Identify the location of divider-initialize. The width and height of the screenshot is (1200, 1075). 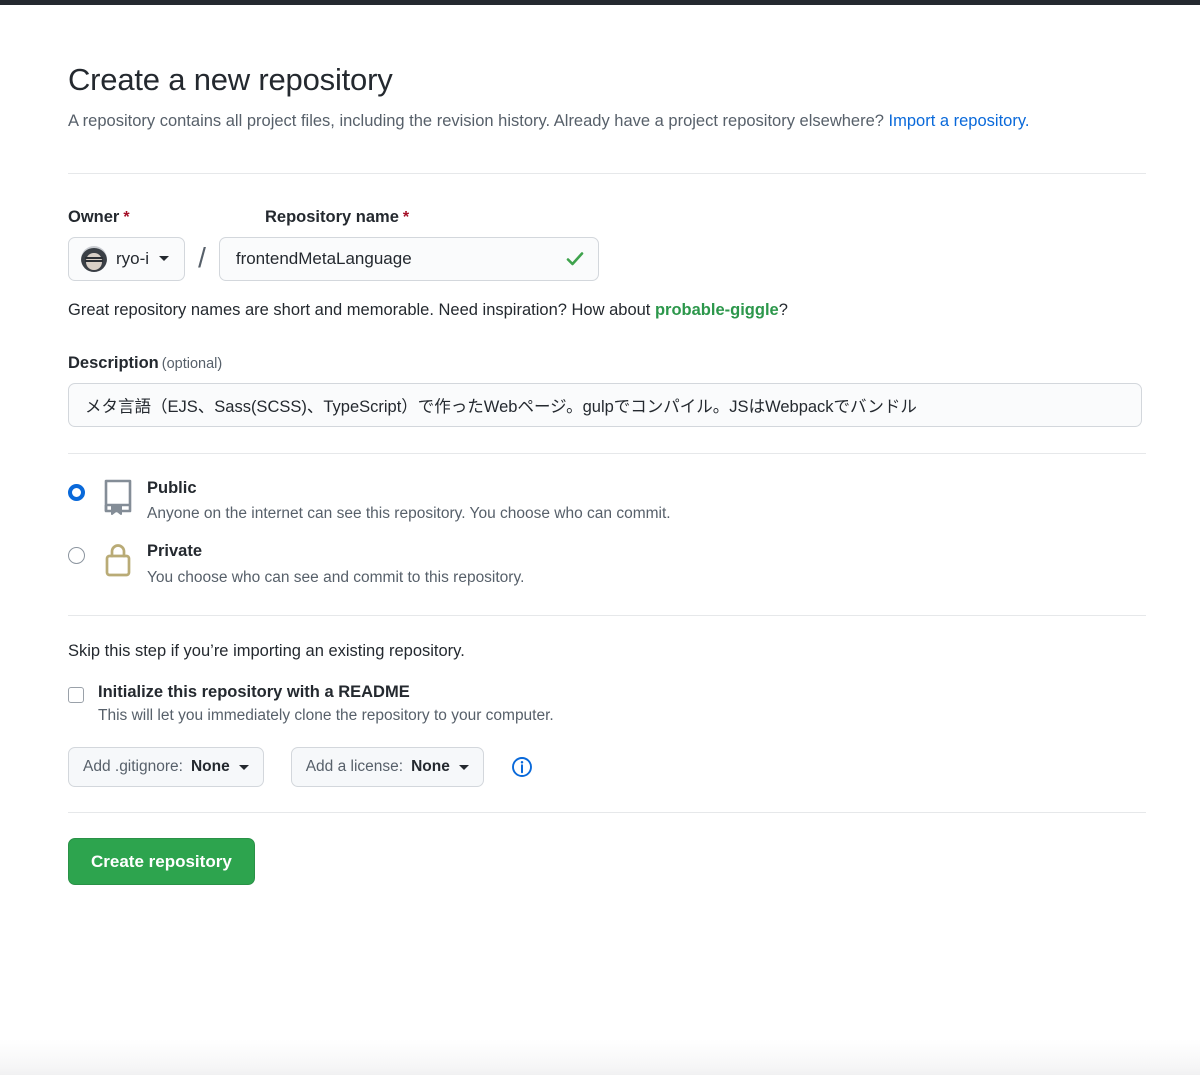
(607, 616).